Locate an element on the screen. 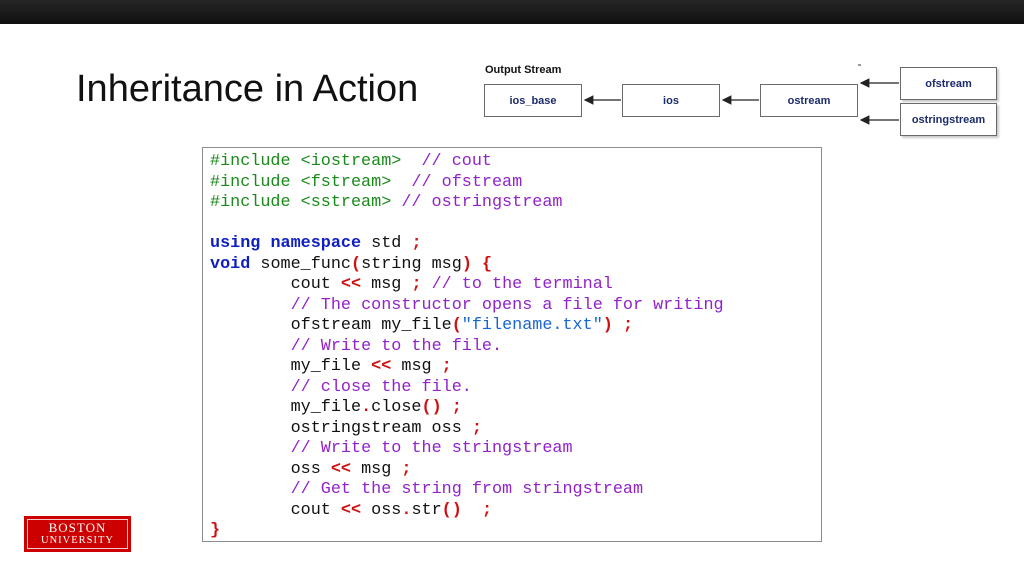 Image resolution: width=1024 pixels, height=575 pixels. code-line: cout << oss.str() ; is located at coordinates (467, 511).